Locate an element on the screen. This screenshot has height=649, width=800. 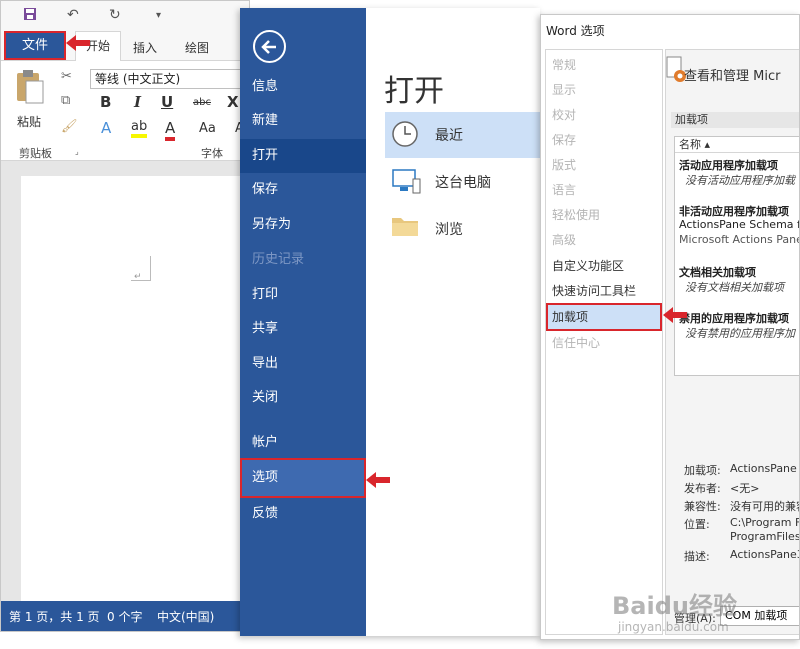
folder-icon is located at coordinates (405, 228).